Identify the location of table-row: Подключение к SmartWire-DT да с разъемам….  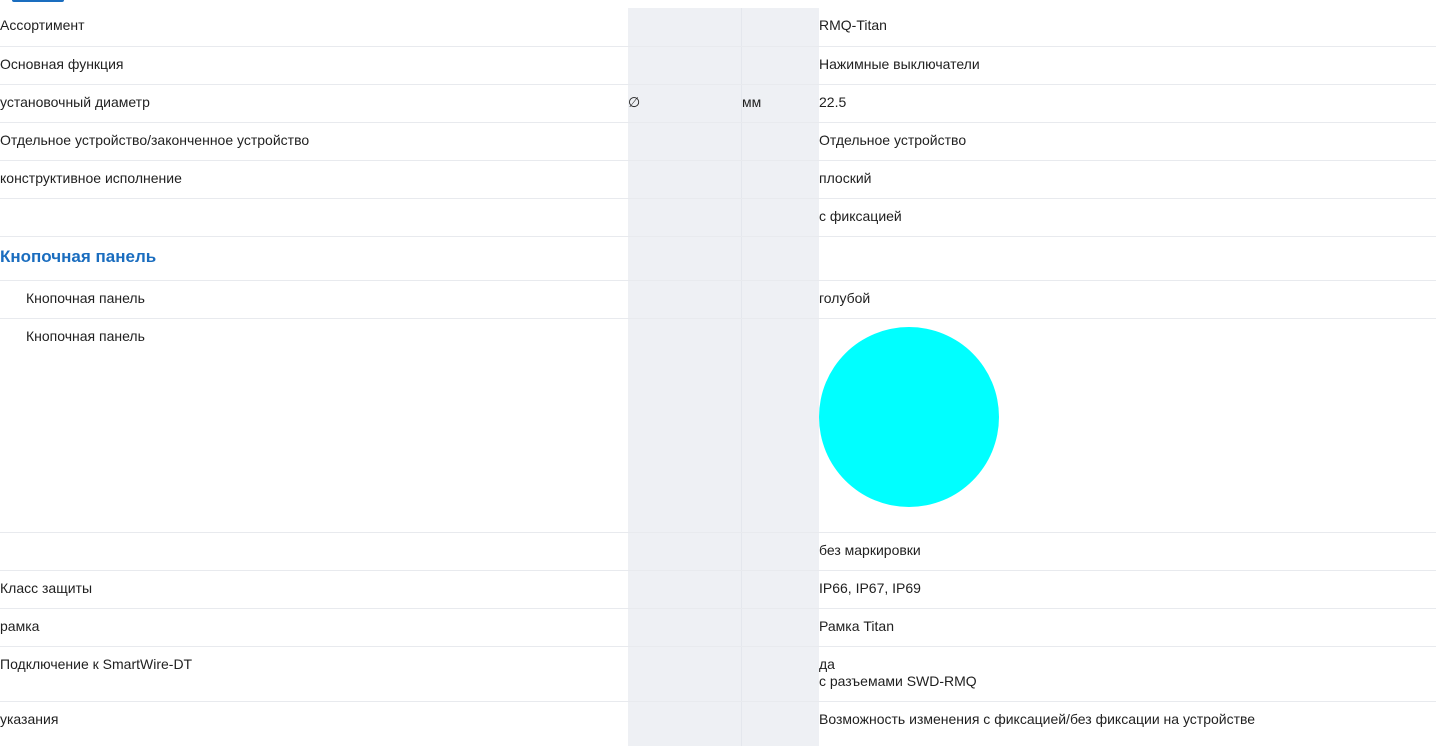
(718, 674).